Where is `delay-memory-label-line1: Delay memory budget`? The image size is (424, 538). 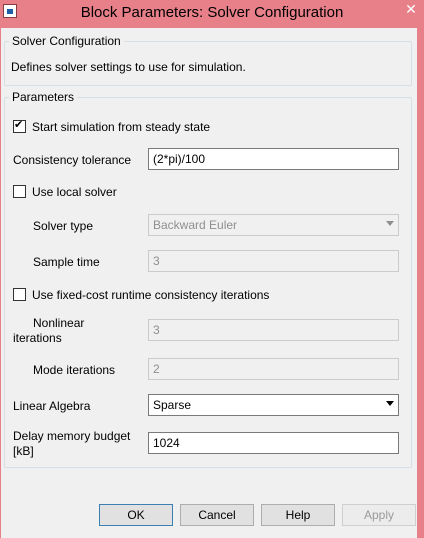 delay-memory-label-line1: Delay memory budget is located at coordinates (72, 436).